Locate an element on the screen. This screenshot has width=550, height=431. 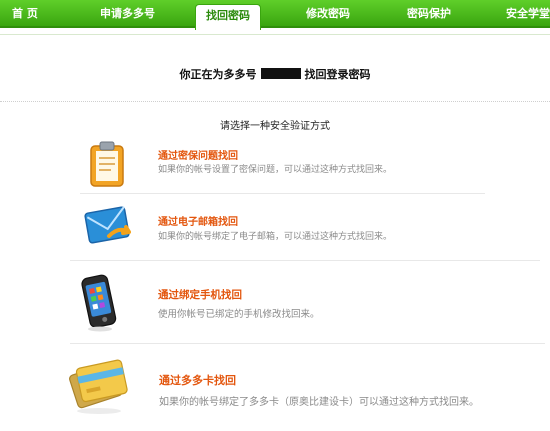
option-security-question: 通过密保问题找回 如果你的帐号设置了密保问题，可以通过这种方式找回来。 is located at coordinates (285, 164).